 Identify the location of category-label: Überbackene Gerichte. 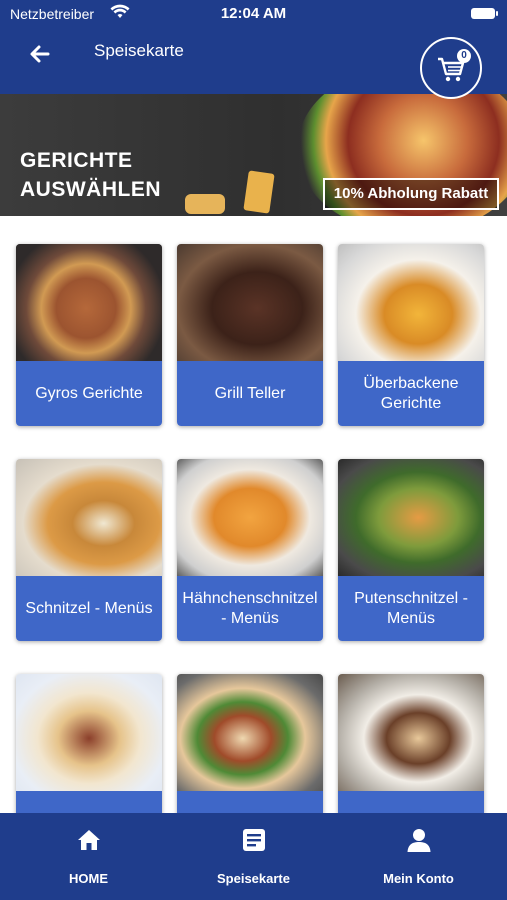
(411, 393).